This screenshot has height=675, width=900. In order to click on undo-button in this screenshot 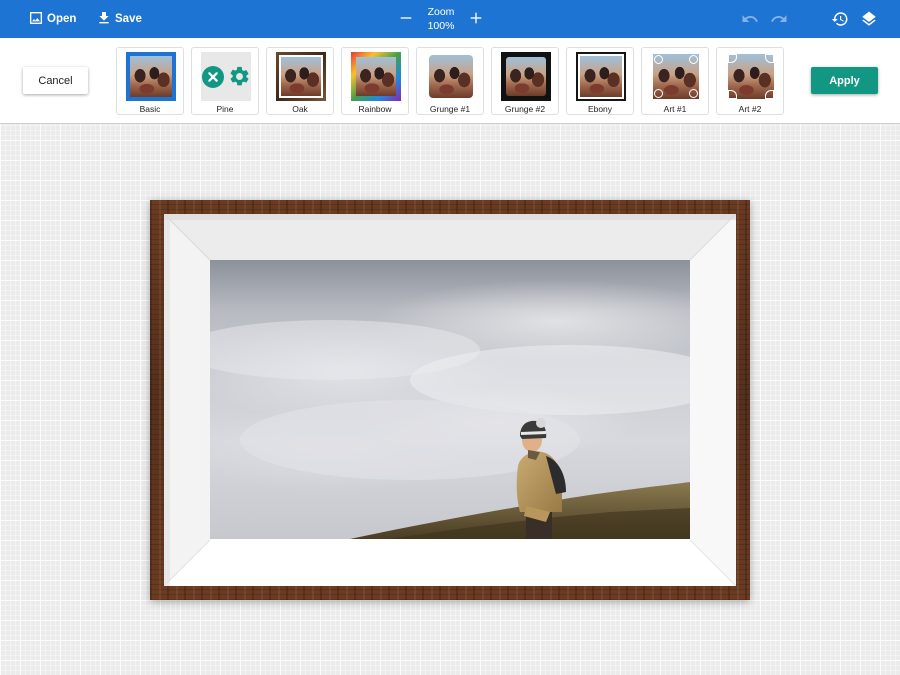, I will do `click(750, 19)`.